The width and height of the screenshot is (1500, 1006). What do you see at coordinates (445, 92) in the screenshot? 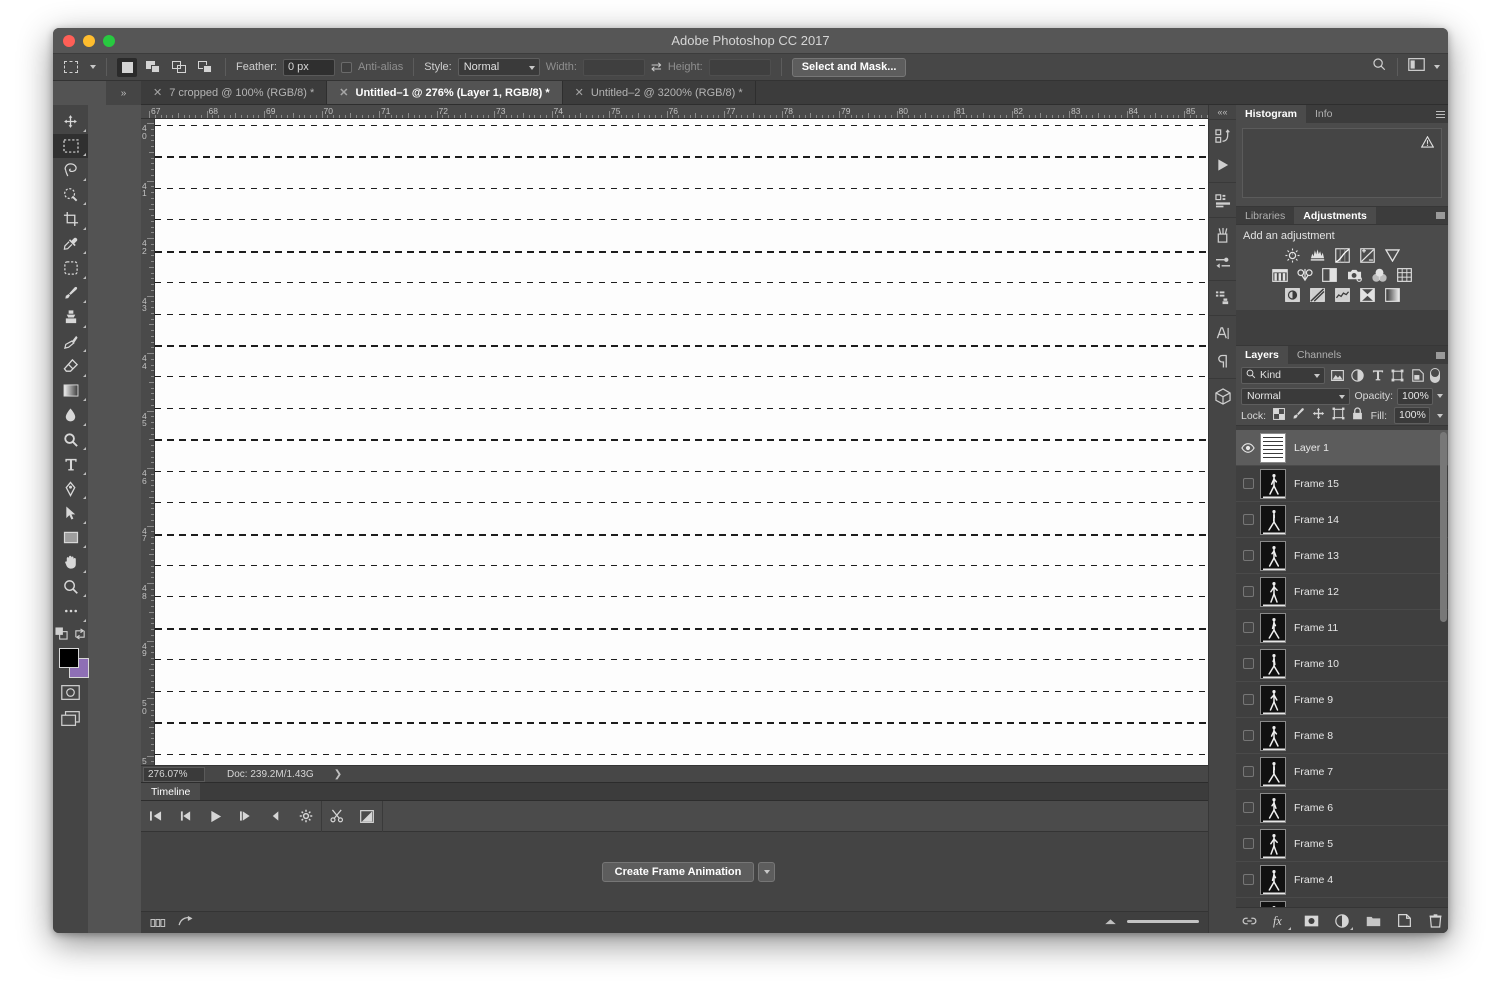
I see `document-tab-active: ✕ Untitled–1 @ 276% (Layer 1, RGB/8) *` at bounding box center [445, 92].